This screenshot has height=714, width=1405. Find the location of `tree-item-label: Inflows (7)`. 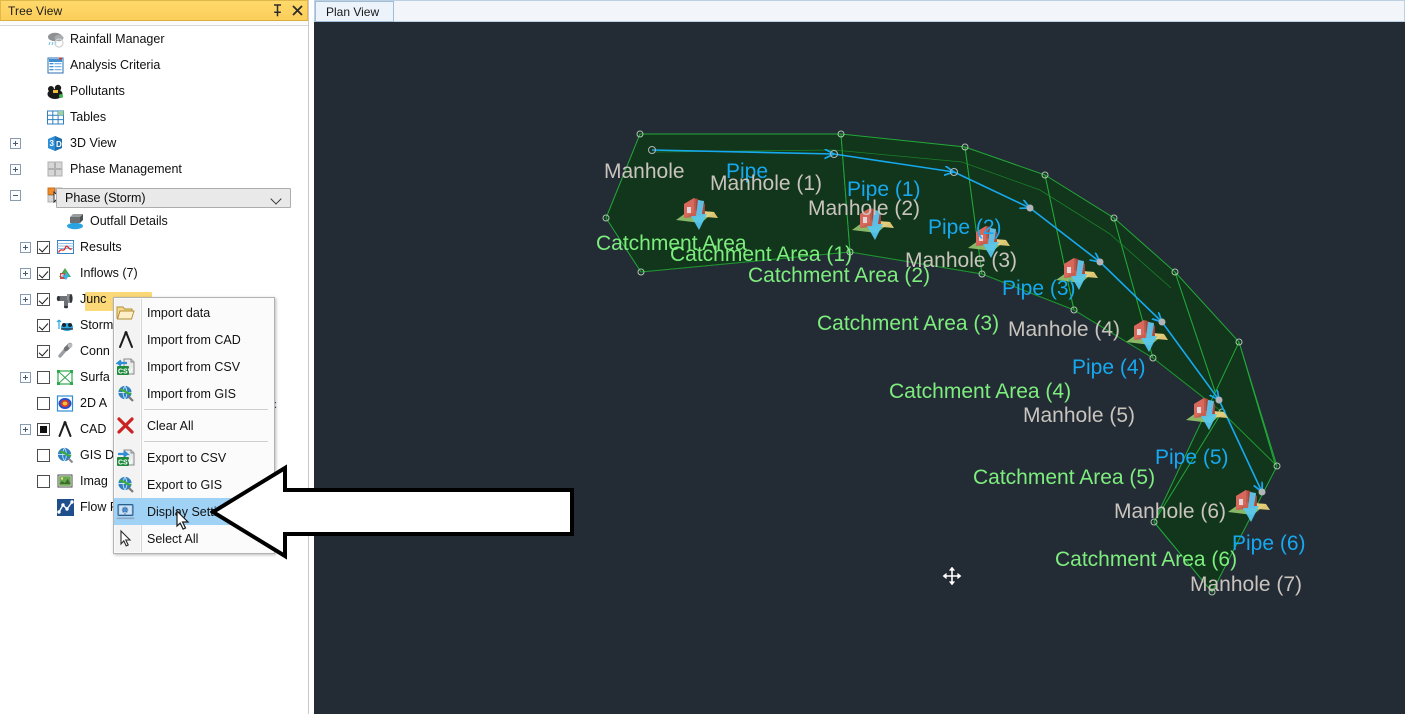

tree-item-label: Inflows (7) is located at coordinates (109, 273).